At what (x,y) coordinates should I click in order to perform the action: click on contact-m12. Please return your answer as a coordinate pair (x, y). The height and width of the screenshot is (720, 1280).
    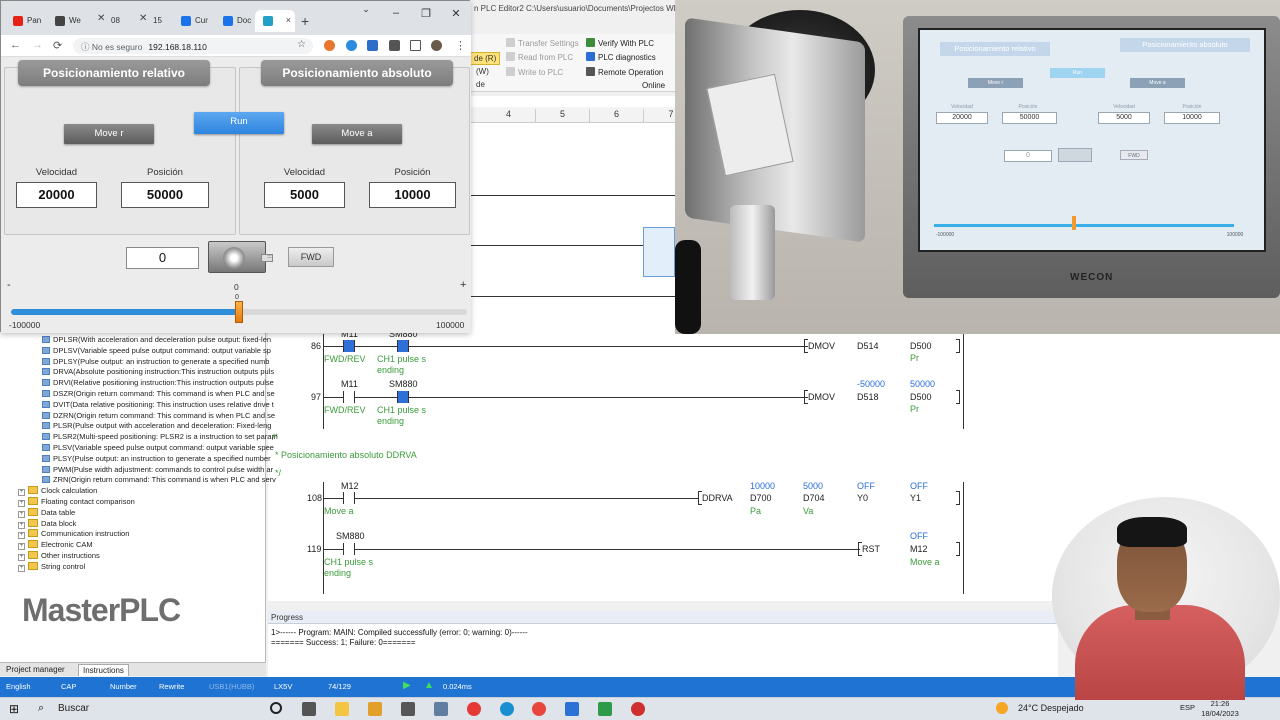
    Looking at the image, I should click on (349, 498).